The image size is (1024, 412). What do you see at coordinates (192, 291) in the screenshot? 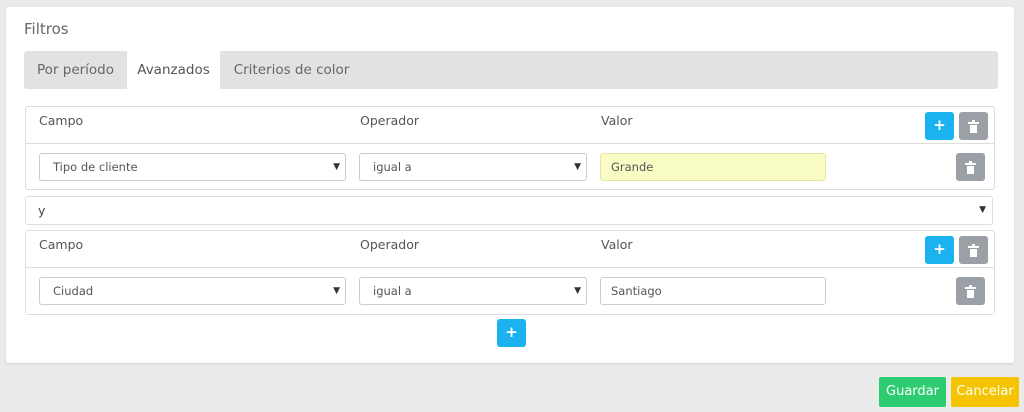
I see `campo-select: Ciudad ▼` at bounding box center [192, 291].